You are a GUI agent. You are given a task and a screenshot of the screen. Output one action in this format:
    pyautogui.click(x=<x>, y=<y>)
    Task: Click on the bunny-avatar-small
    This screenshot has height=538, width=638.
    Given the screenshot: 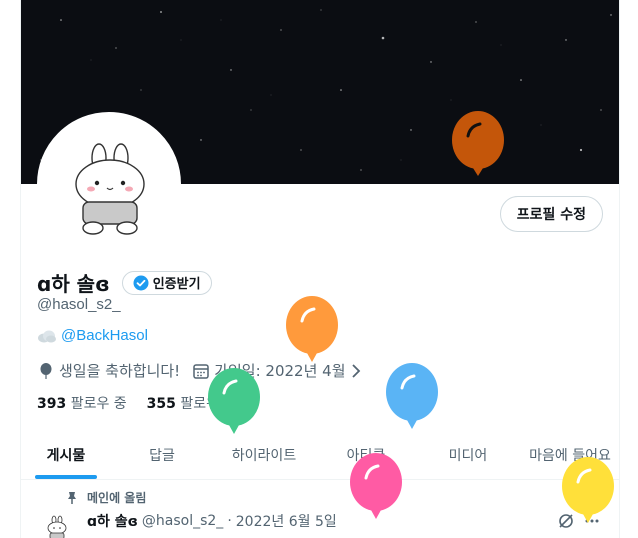 What is the action you would take?
    pyautogui.click(x=57, y=526)
    